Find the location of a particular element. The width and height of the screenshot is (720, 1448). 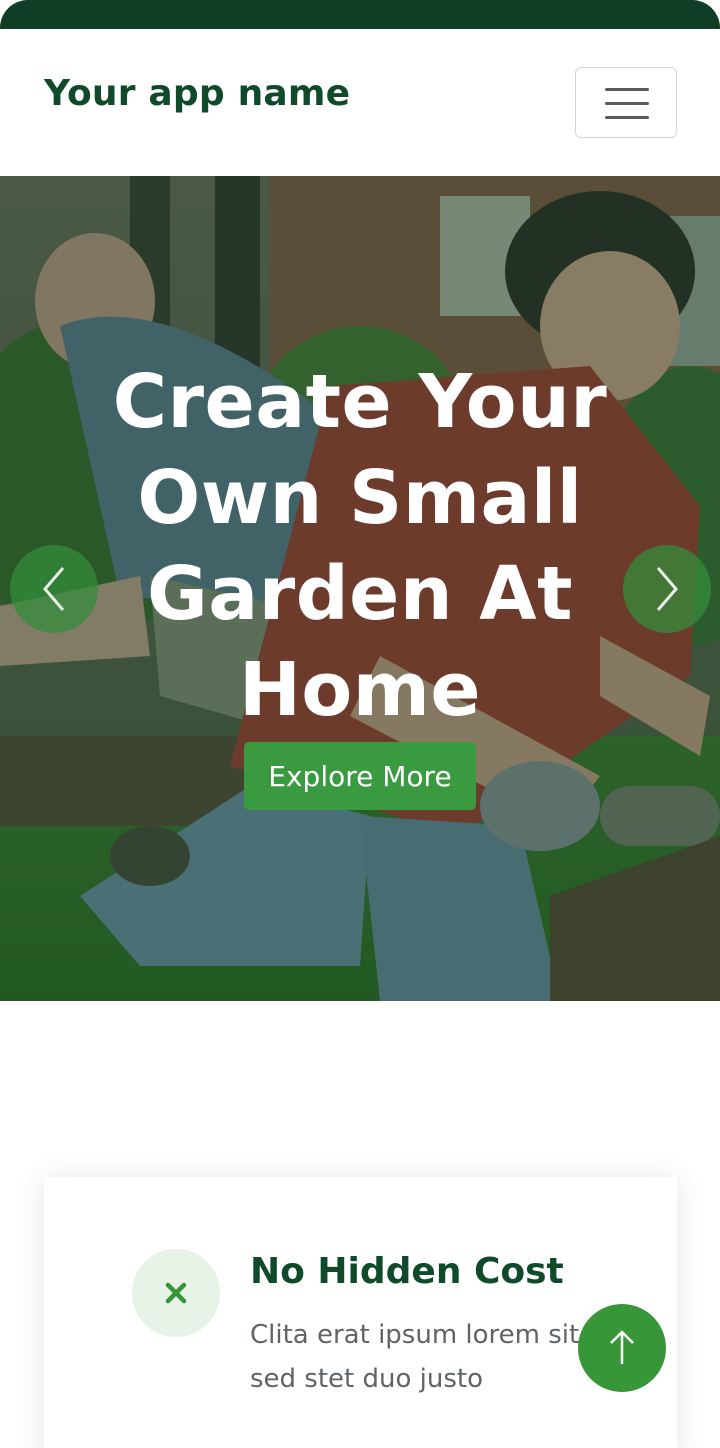

close-icon is located at coordinates (176, 1293).